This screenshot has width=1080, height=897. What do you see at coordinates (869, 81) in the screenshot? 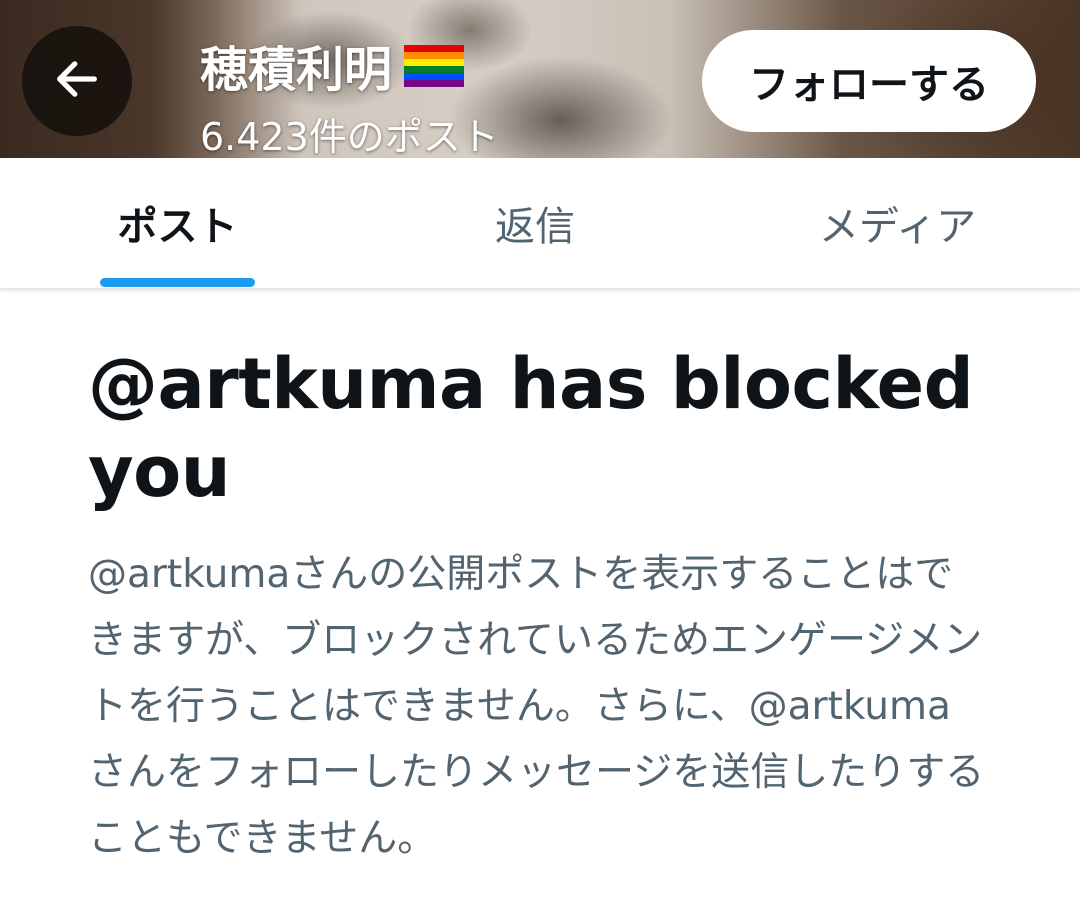
I see `follow-button: フォローする` at bounding box center [869, 81].